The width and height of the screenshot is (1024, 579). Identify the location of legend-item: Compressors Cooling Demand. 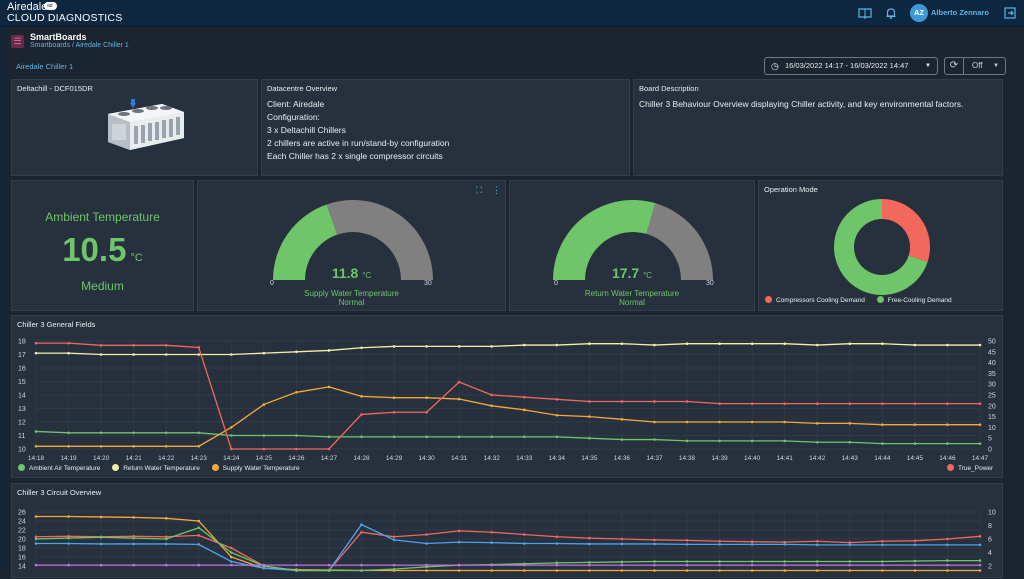
(815, 300).